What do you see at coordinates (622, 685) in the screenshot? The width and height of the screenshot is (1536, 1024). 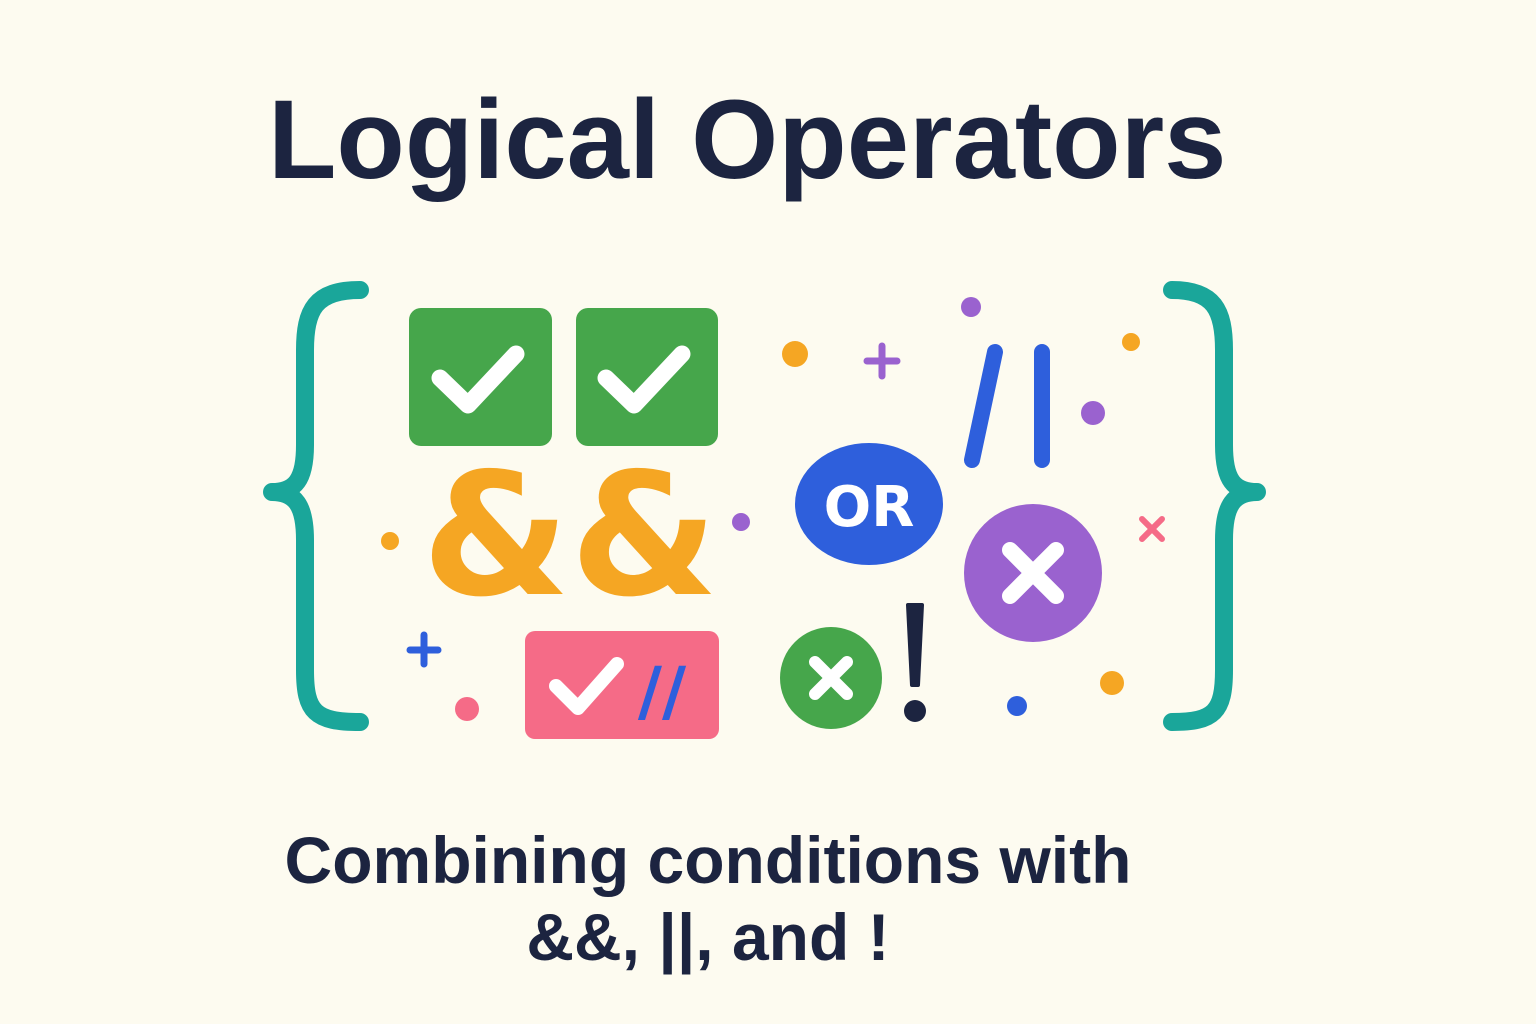 I see `pink-badge: //` at bounding box center [622, 685].